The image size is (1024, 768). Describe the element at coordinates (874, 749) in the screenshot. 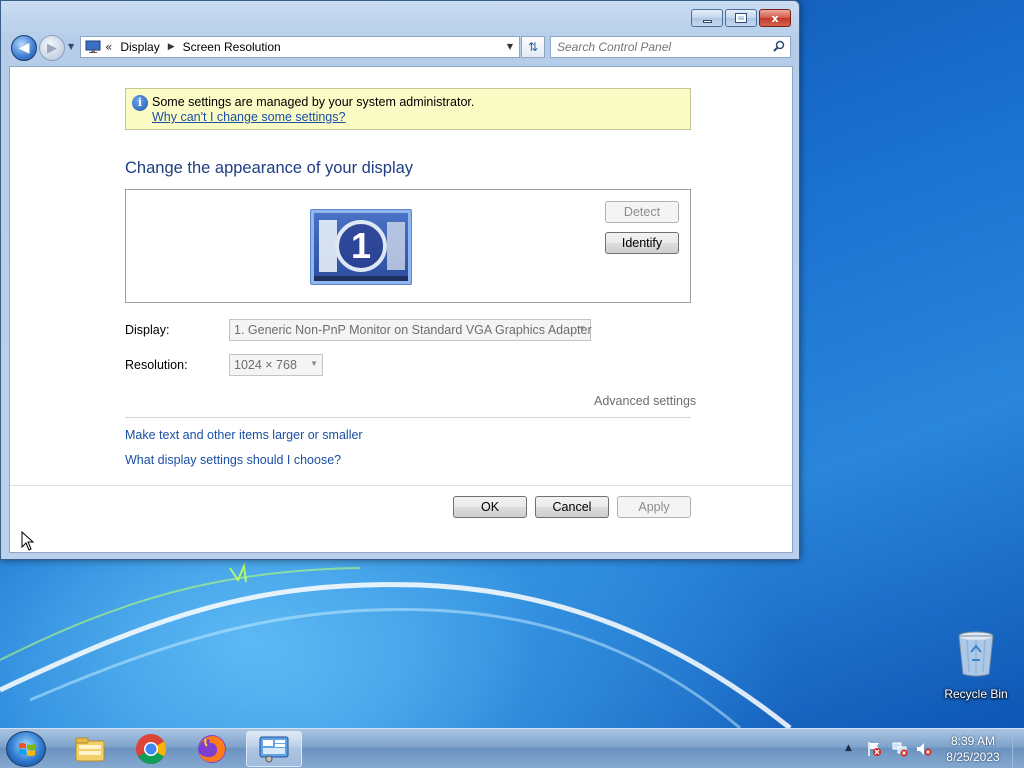

I see `action-center-flag-icon` at that location.